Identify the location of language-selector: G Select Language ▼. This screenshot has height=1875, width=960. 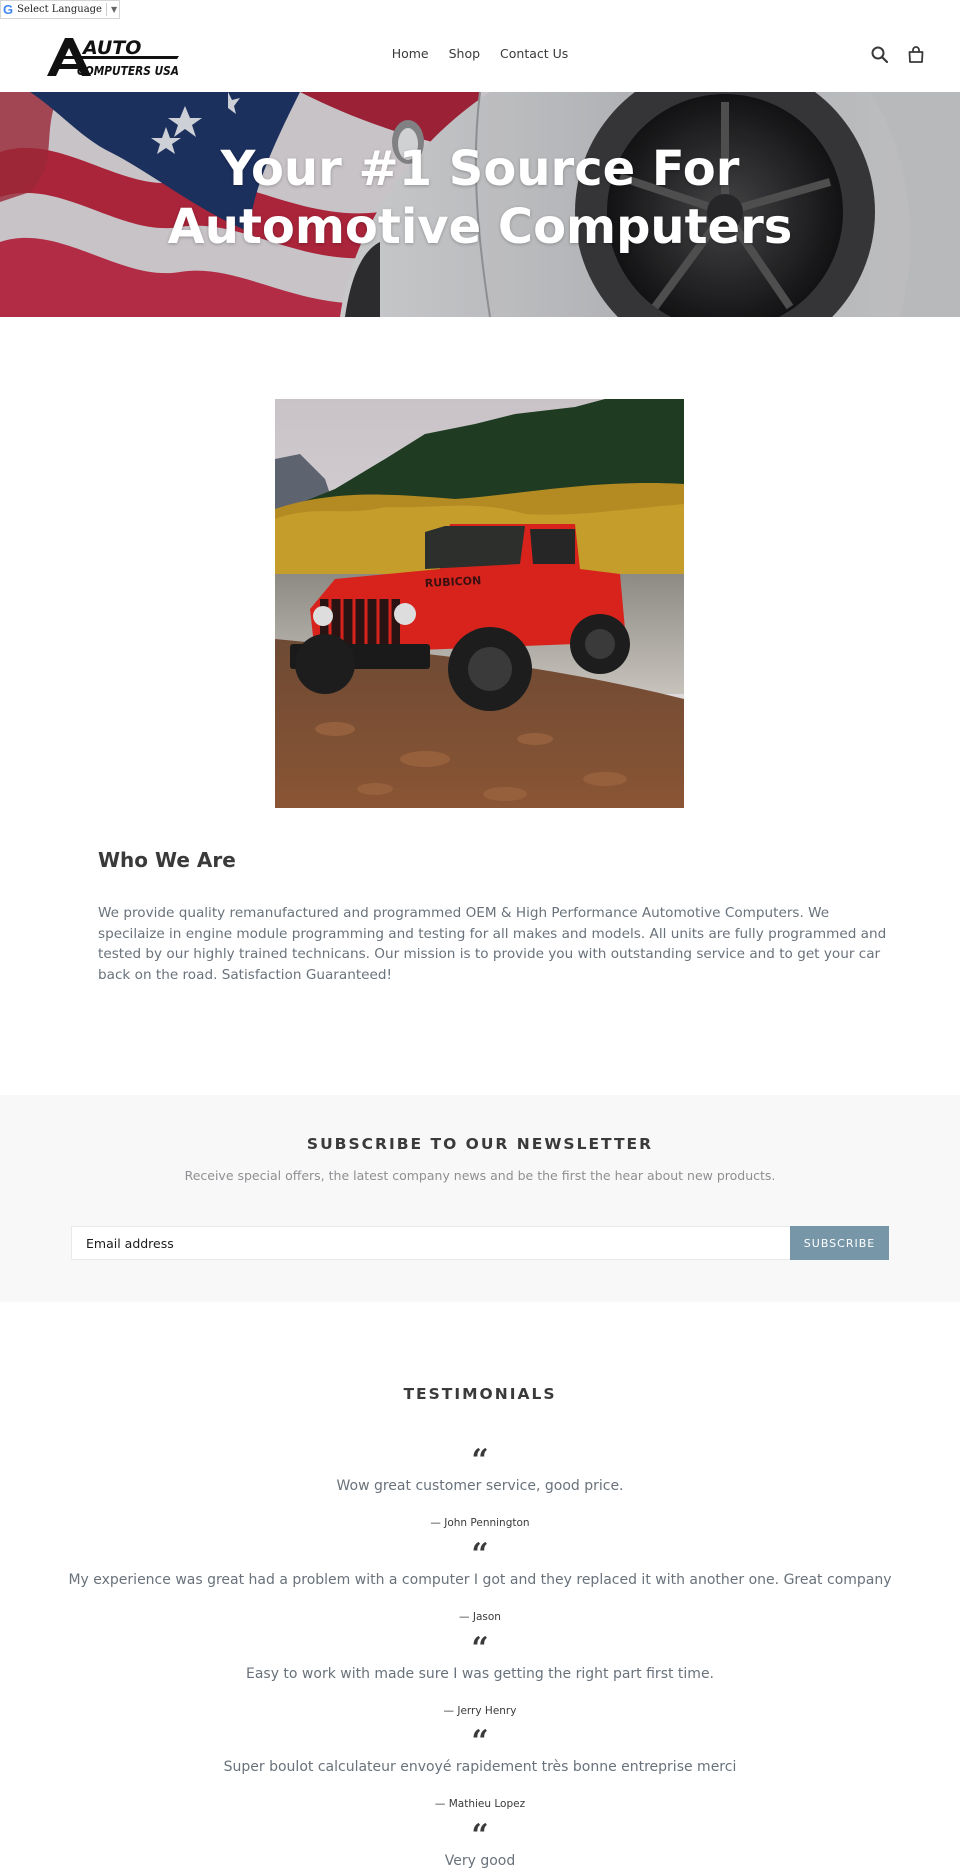
(60, 9).